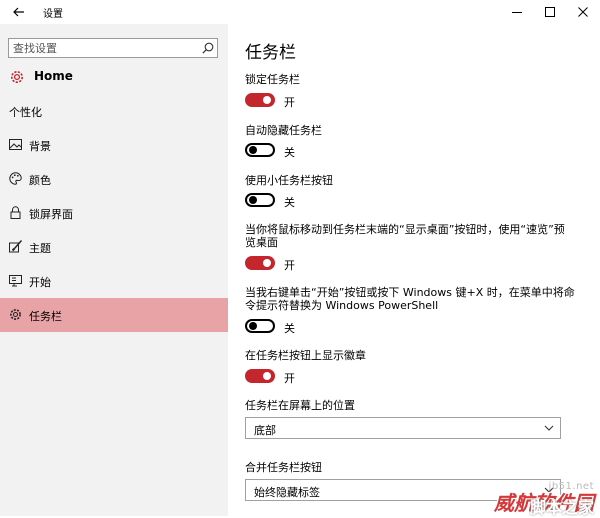 The image size is (600, 518). Describe the element at coordinates (305, 355) in the screenshot. I see `setting-label: 在任务栏按钮上显示徽章` at that location.